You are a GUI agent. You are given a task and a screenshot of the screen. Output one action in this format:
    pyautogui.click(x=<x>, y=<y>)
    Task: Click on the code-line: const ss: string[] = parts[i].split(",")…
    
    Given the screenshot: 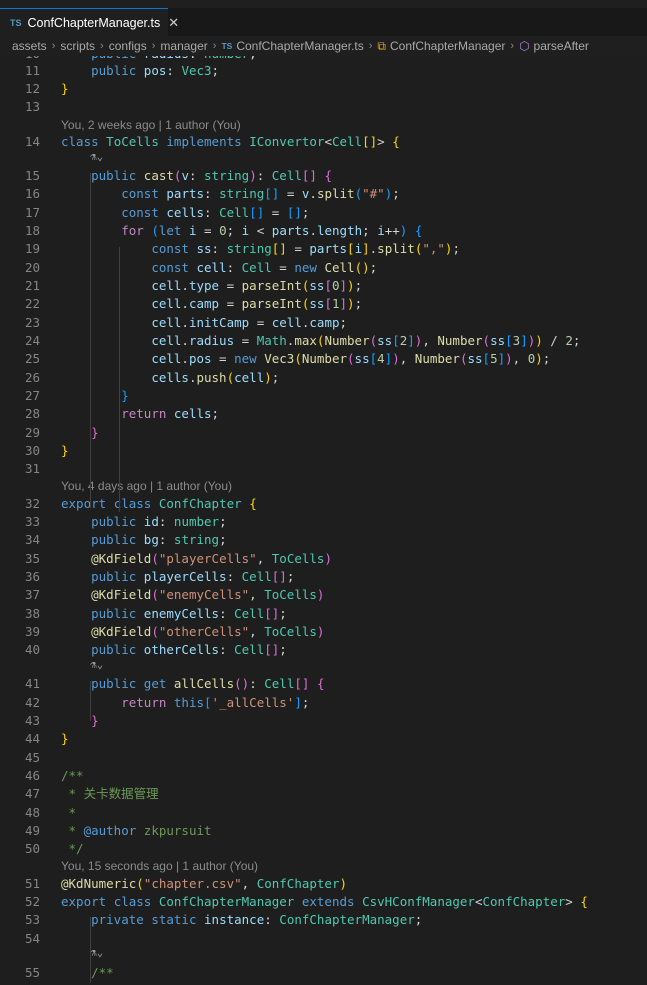 What is the action you would take?
    pyautogui.click(x=305, y=248)
    